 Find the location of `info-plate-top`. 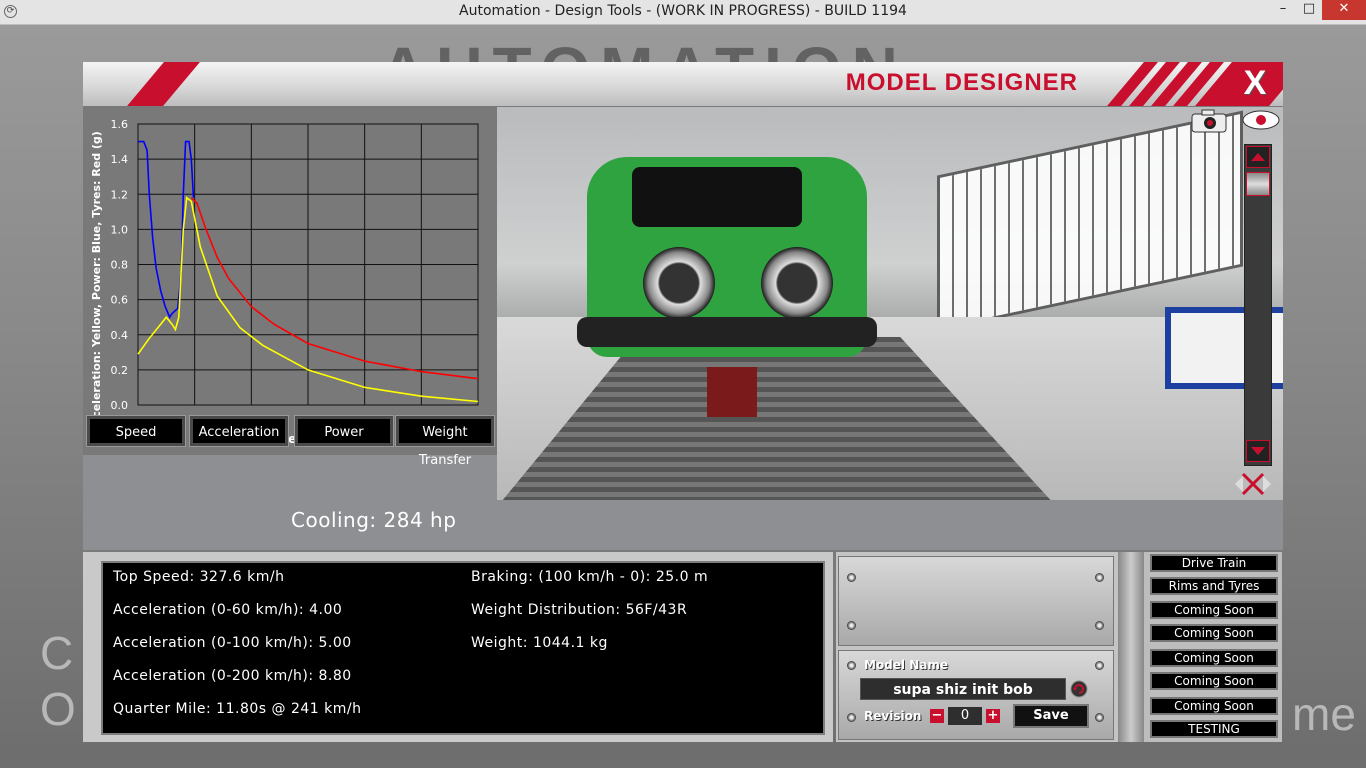

info-plate-top is located at coordinates (976, 601).